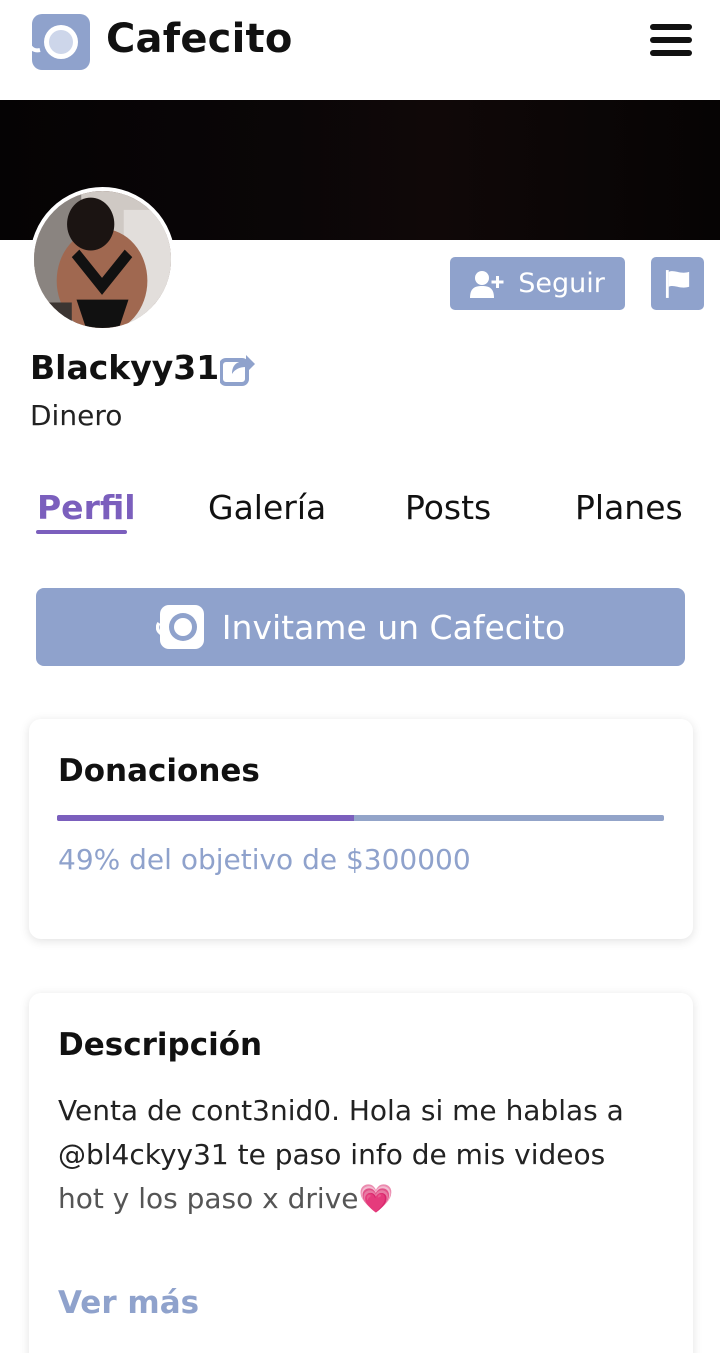 The height and width of the screenshot is (1353, 720). I want to click on see-more-link: Ver más, so click(128, 1303).